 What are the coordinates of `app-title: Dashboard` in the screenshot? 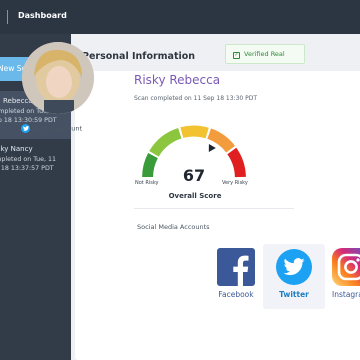 It's located at (42, 15).